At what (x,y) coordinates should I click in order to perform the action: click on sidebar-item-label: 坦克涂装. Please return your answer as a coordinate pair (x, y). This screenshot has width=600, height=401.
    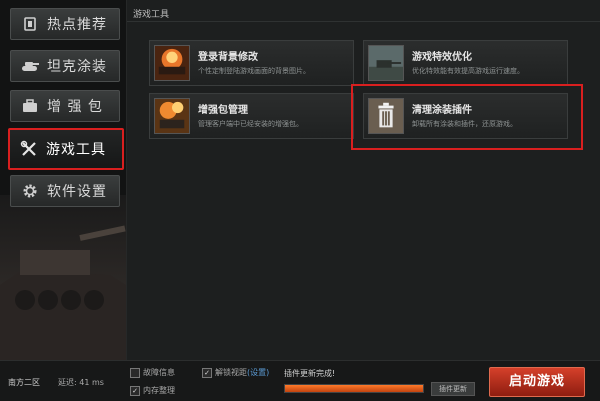
    Looking at the image, I should click on (77, 67).